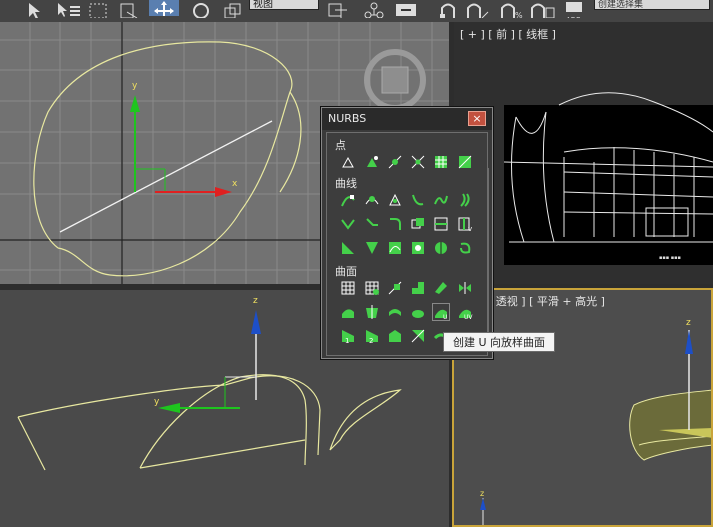  Describe the element at coordinates (338, 10) in the screenshot. I see `pivot-icon` at that location.